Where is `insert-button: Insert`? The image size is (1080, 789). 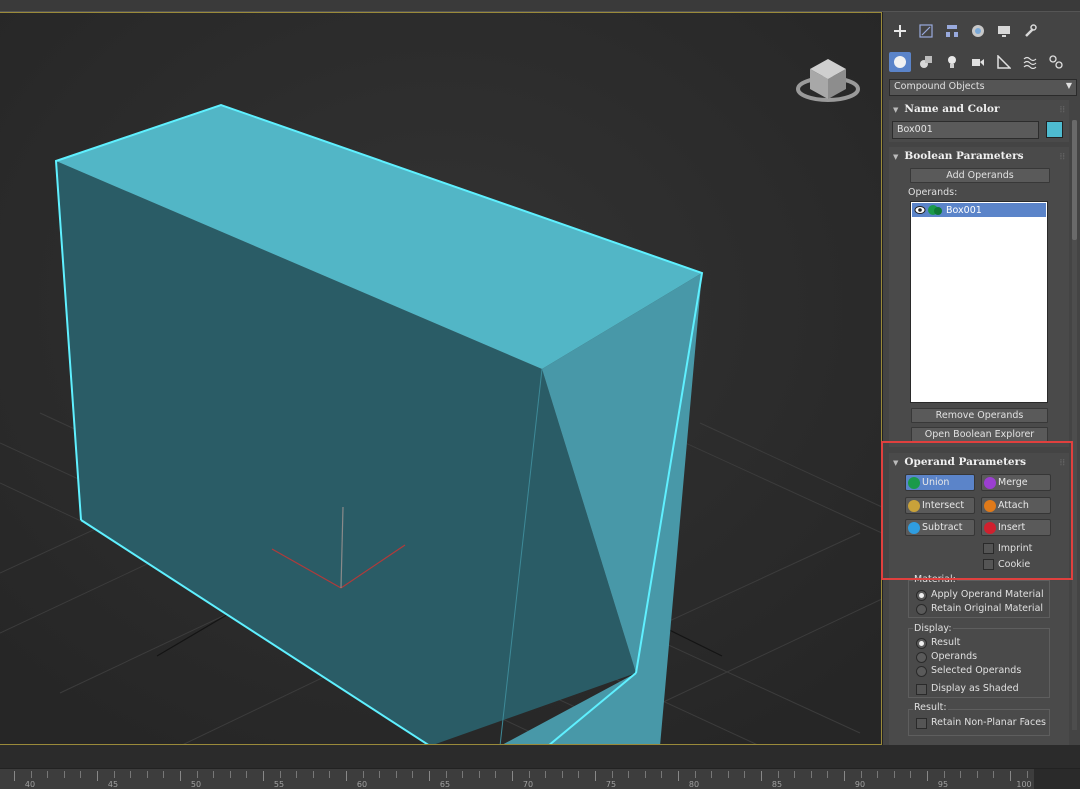
insert-button: Insert is located at coordinates (1016, 527).